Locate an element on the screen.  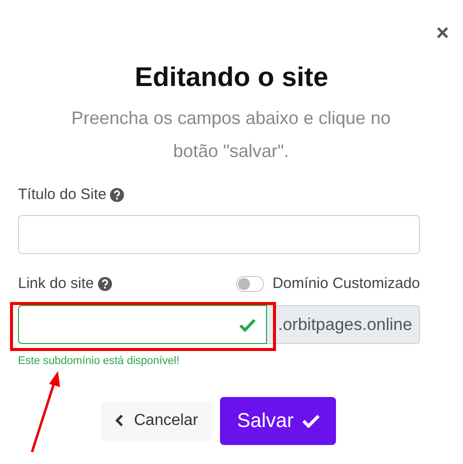
field-label: Título do Site is located at coordinates (62, 195).